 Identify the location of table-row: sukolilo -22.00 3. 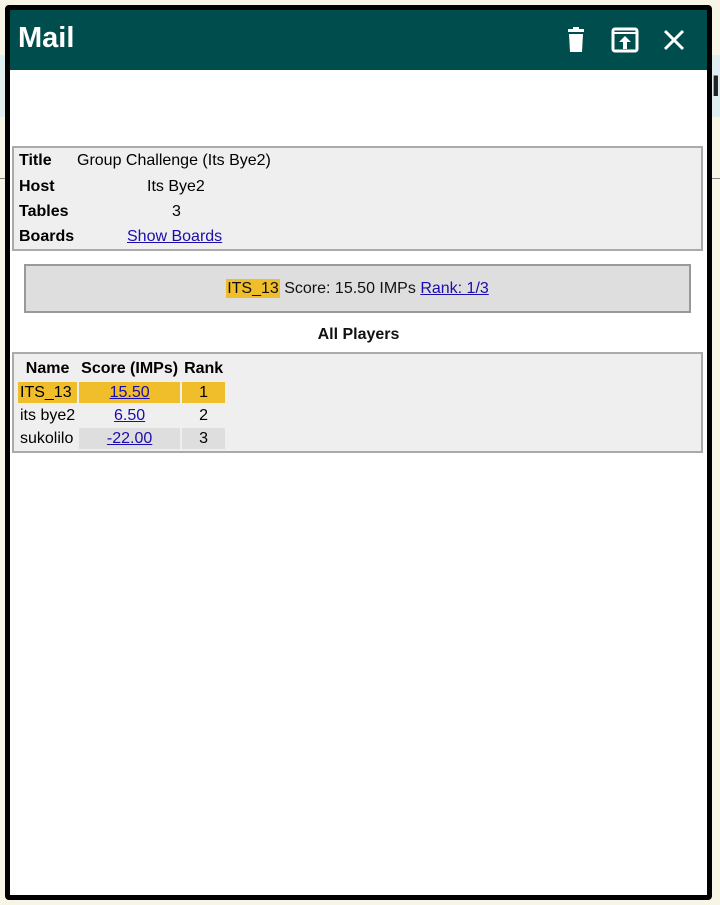
(122, 438).